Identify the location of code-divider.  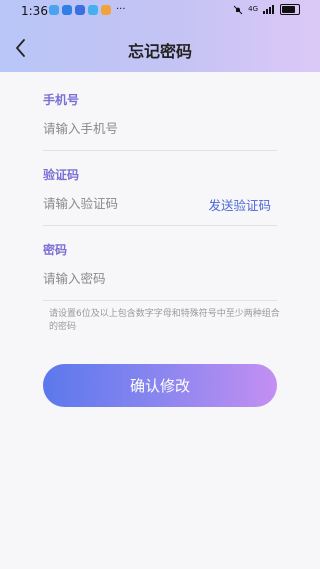
(160, 225).